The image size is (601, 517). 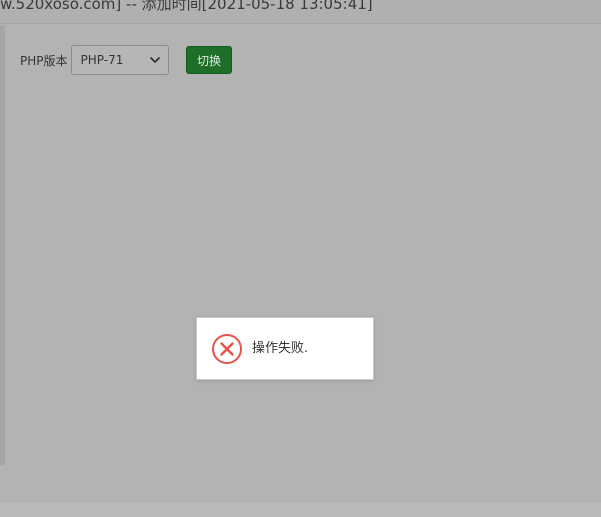 I want to click on error-icon, so click(x=227, y=349).